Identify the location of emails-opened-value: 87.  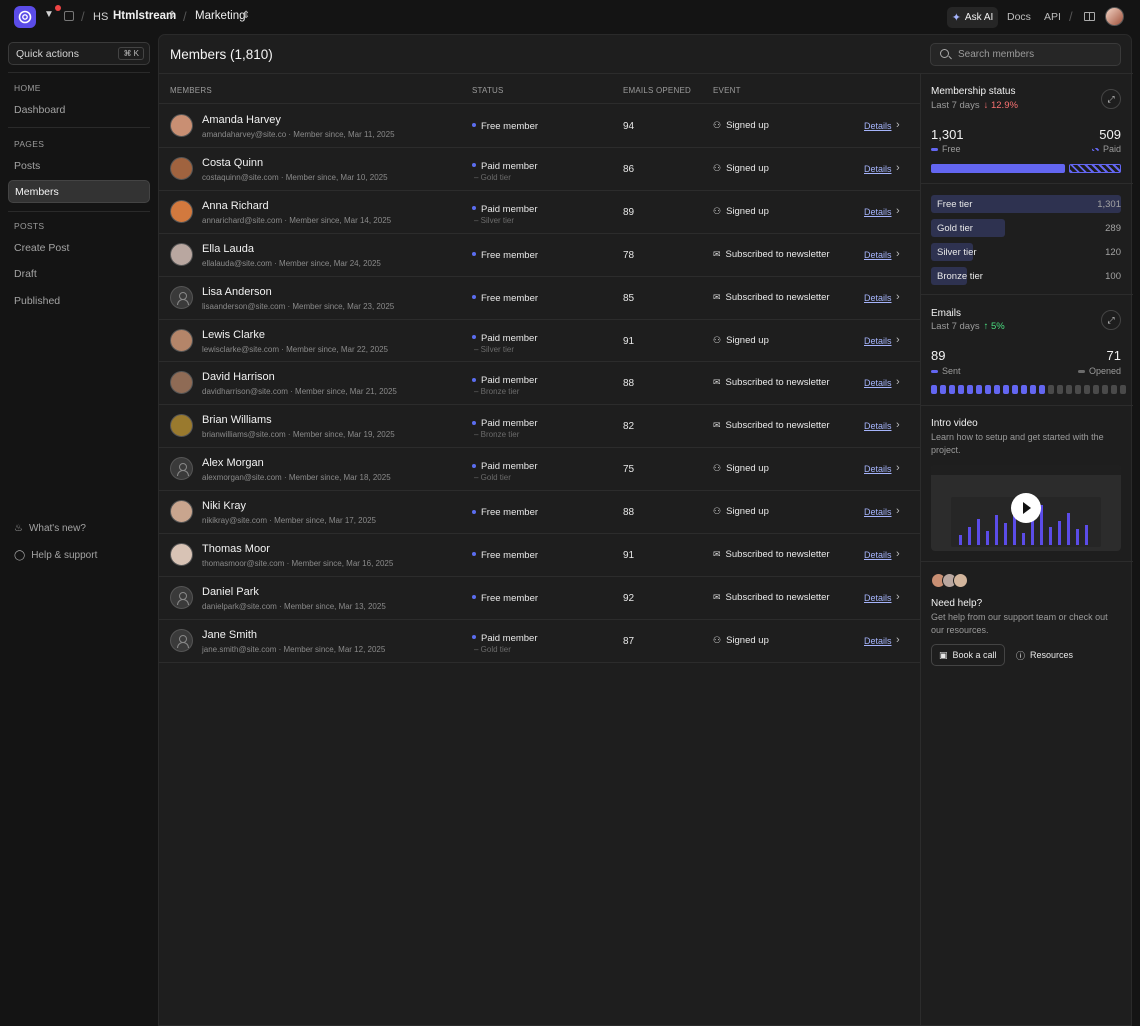
(629, 641).